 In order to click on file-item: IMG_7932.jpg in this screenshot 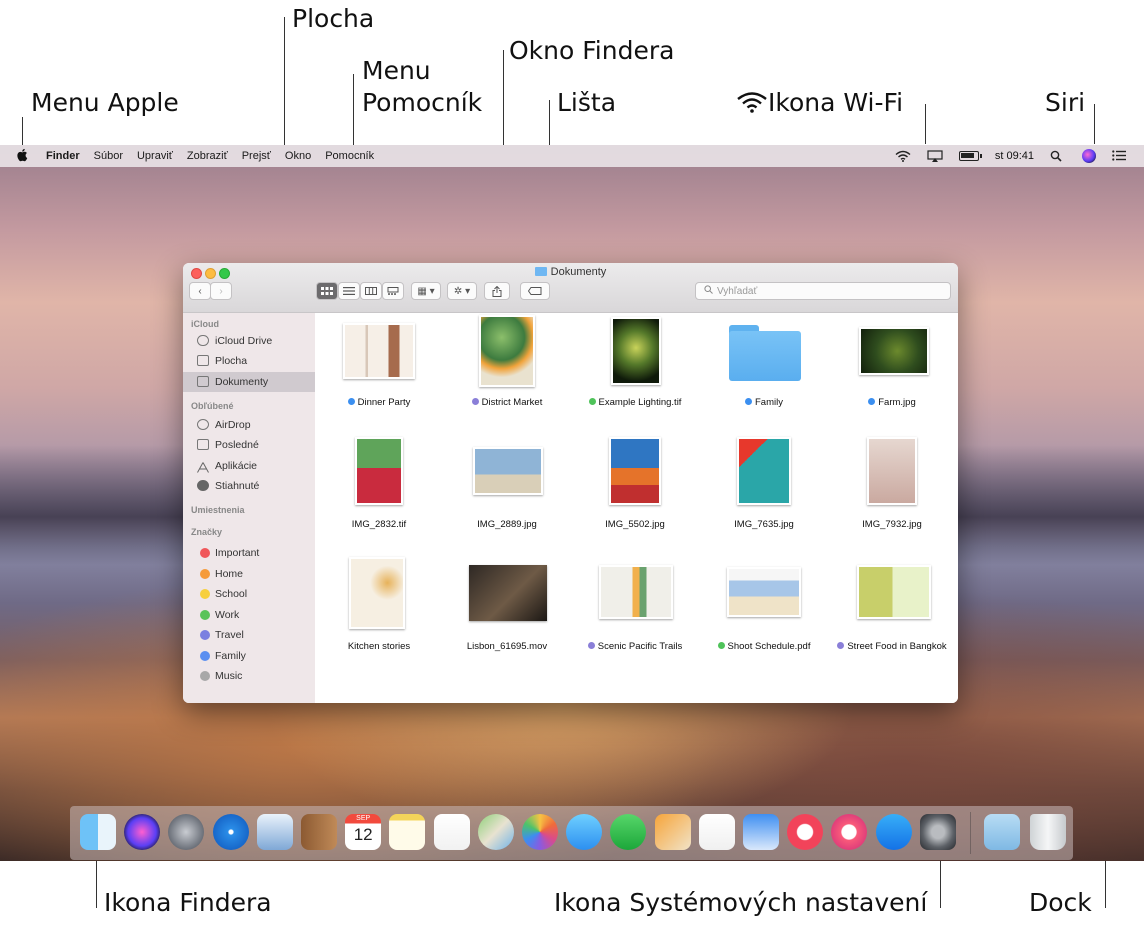, I will do `click(892, 525)`.